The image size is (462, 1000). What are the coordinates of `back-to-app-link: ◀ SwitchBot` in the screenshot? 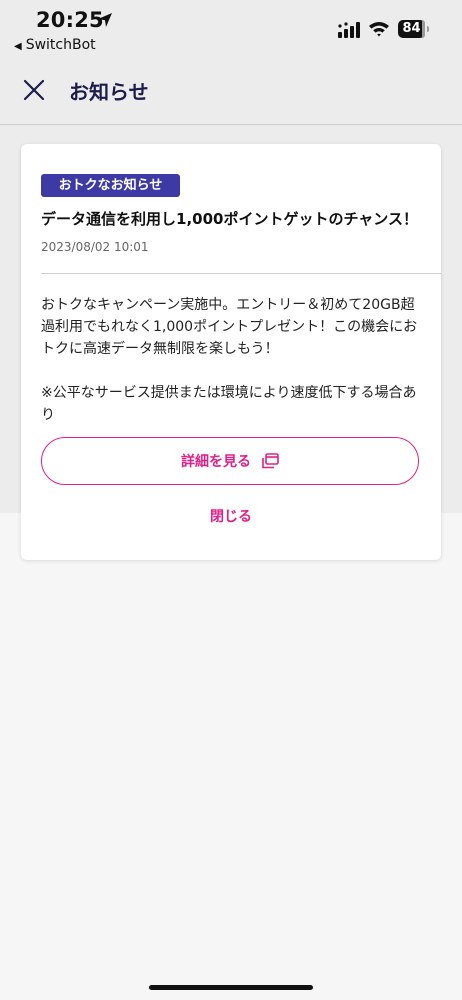 It's located at (55, 45).